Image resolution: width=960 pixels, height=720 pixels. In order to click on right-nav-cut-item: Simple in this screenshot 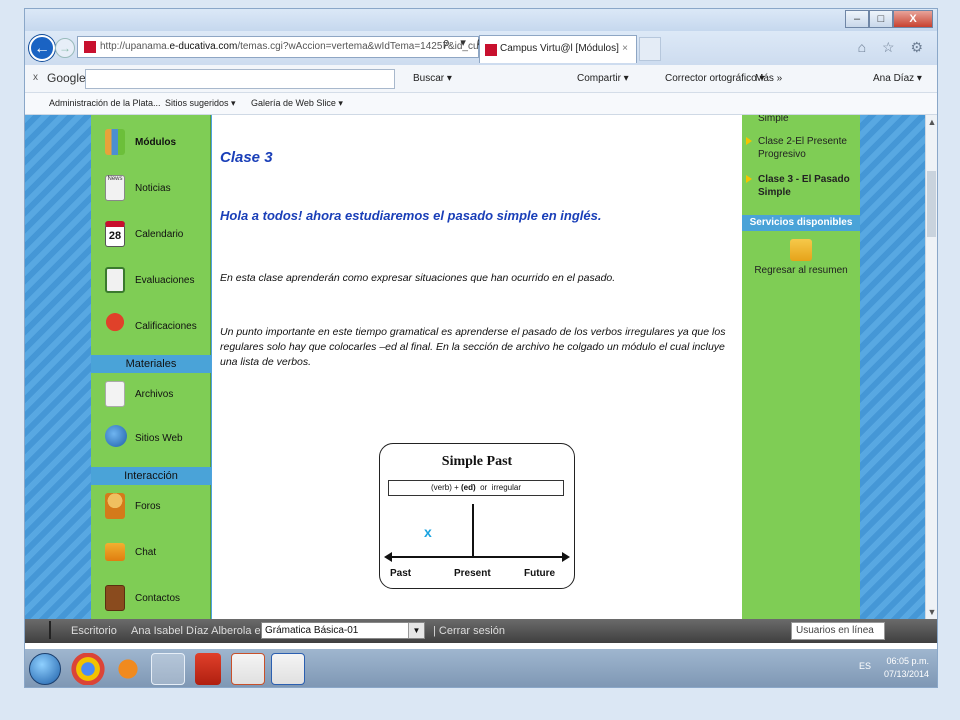, I will do `click(800, 120)`.